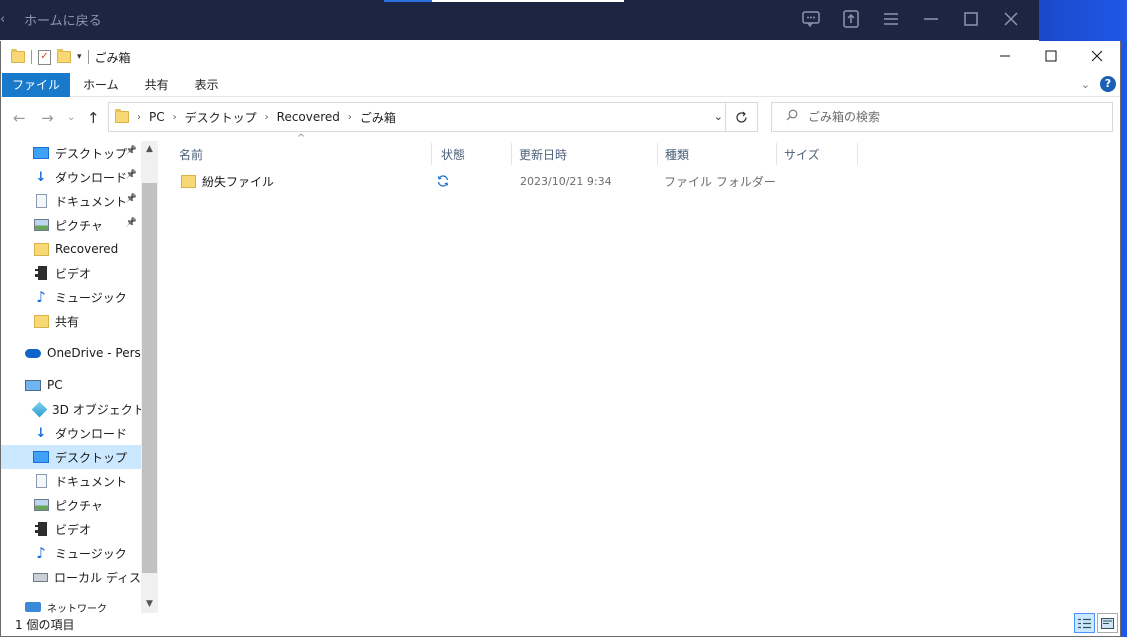 This screenshot has width=1127, height=637. I want to click on maximize-button, so click(1051, 56).